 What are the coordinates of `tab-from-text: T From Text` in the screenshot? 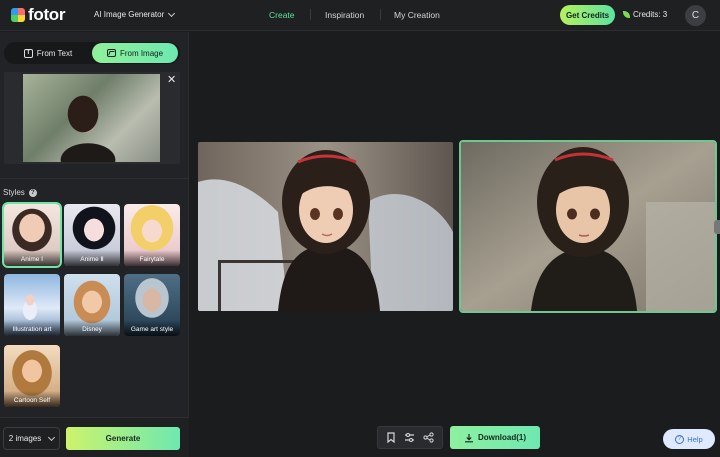 It's located at (48, 53).